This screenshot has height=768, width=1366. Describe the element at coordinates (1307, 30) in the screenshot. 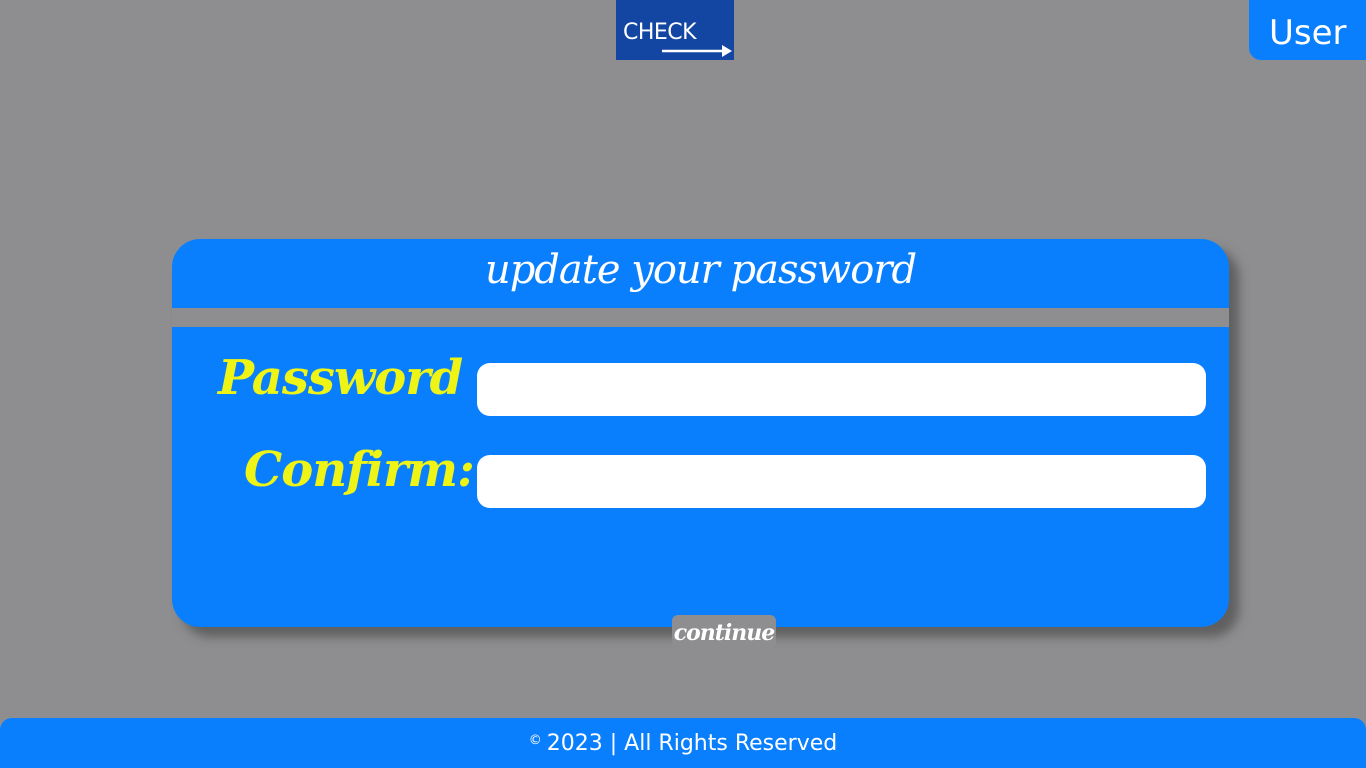

I see `user-button: User` at that location.